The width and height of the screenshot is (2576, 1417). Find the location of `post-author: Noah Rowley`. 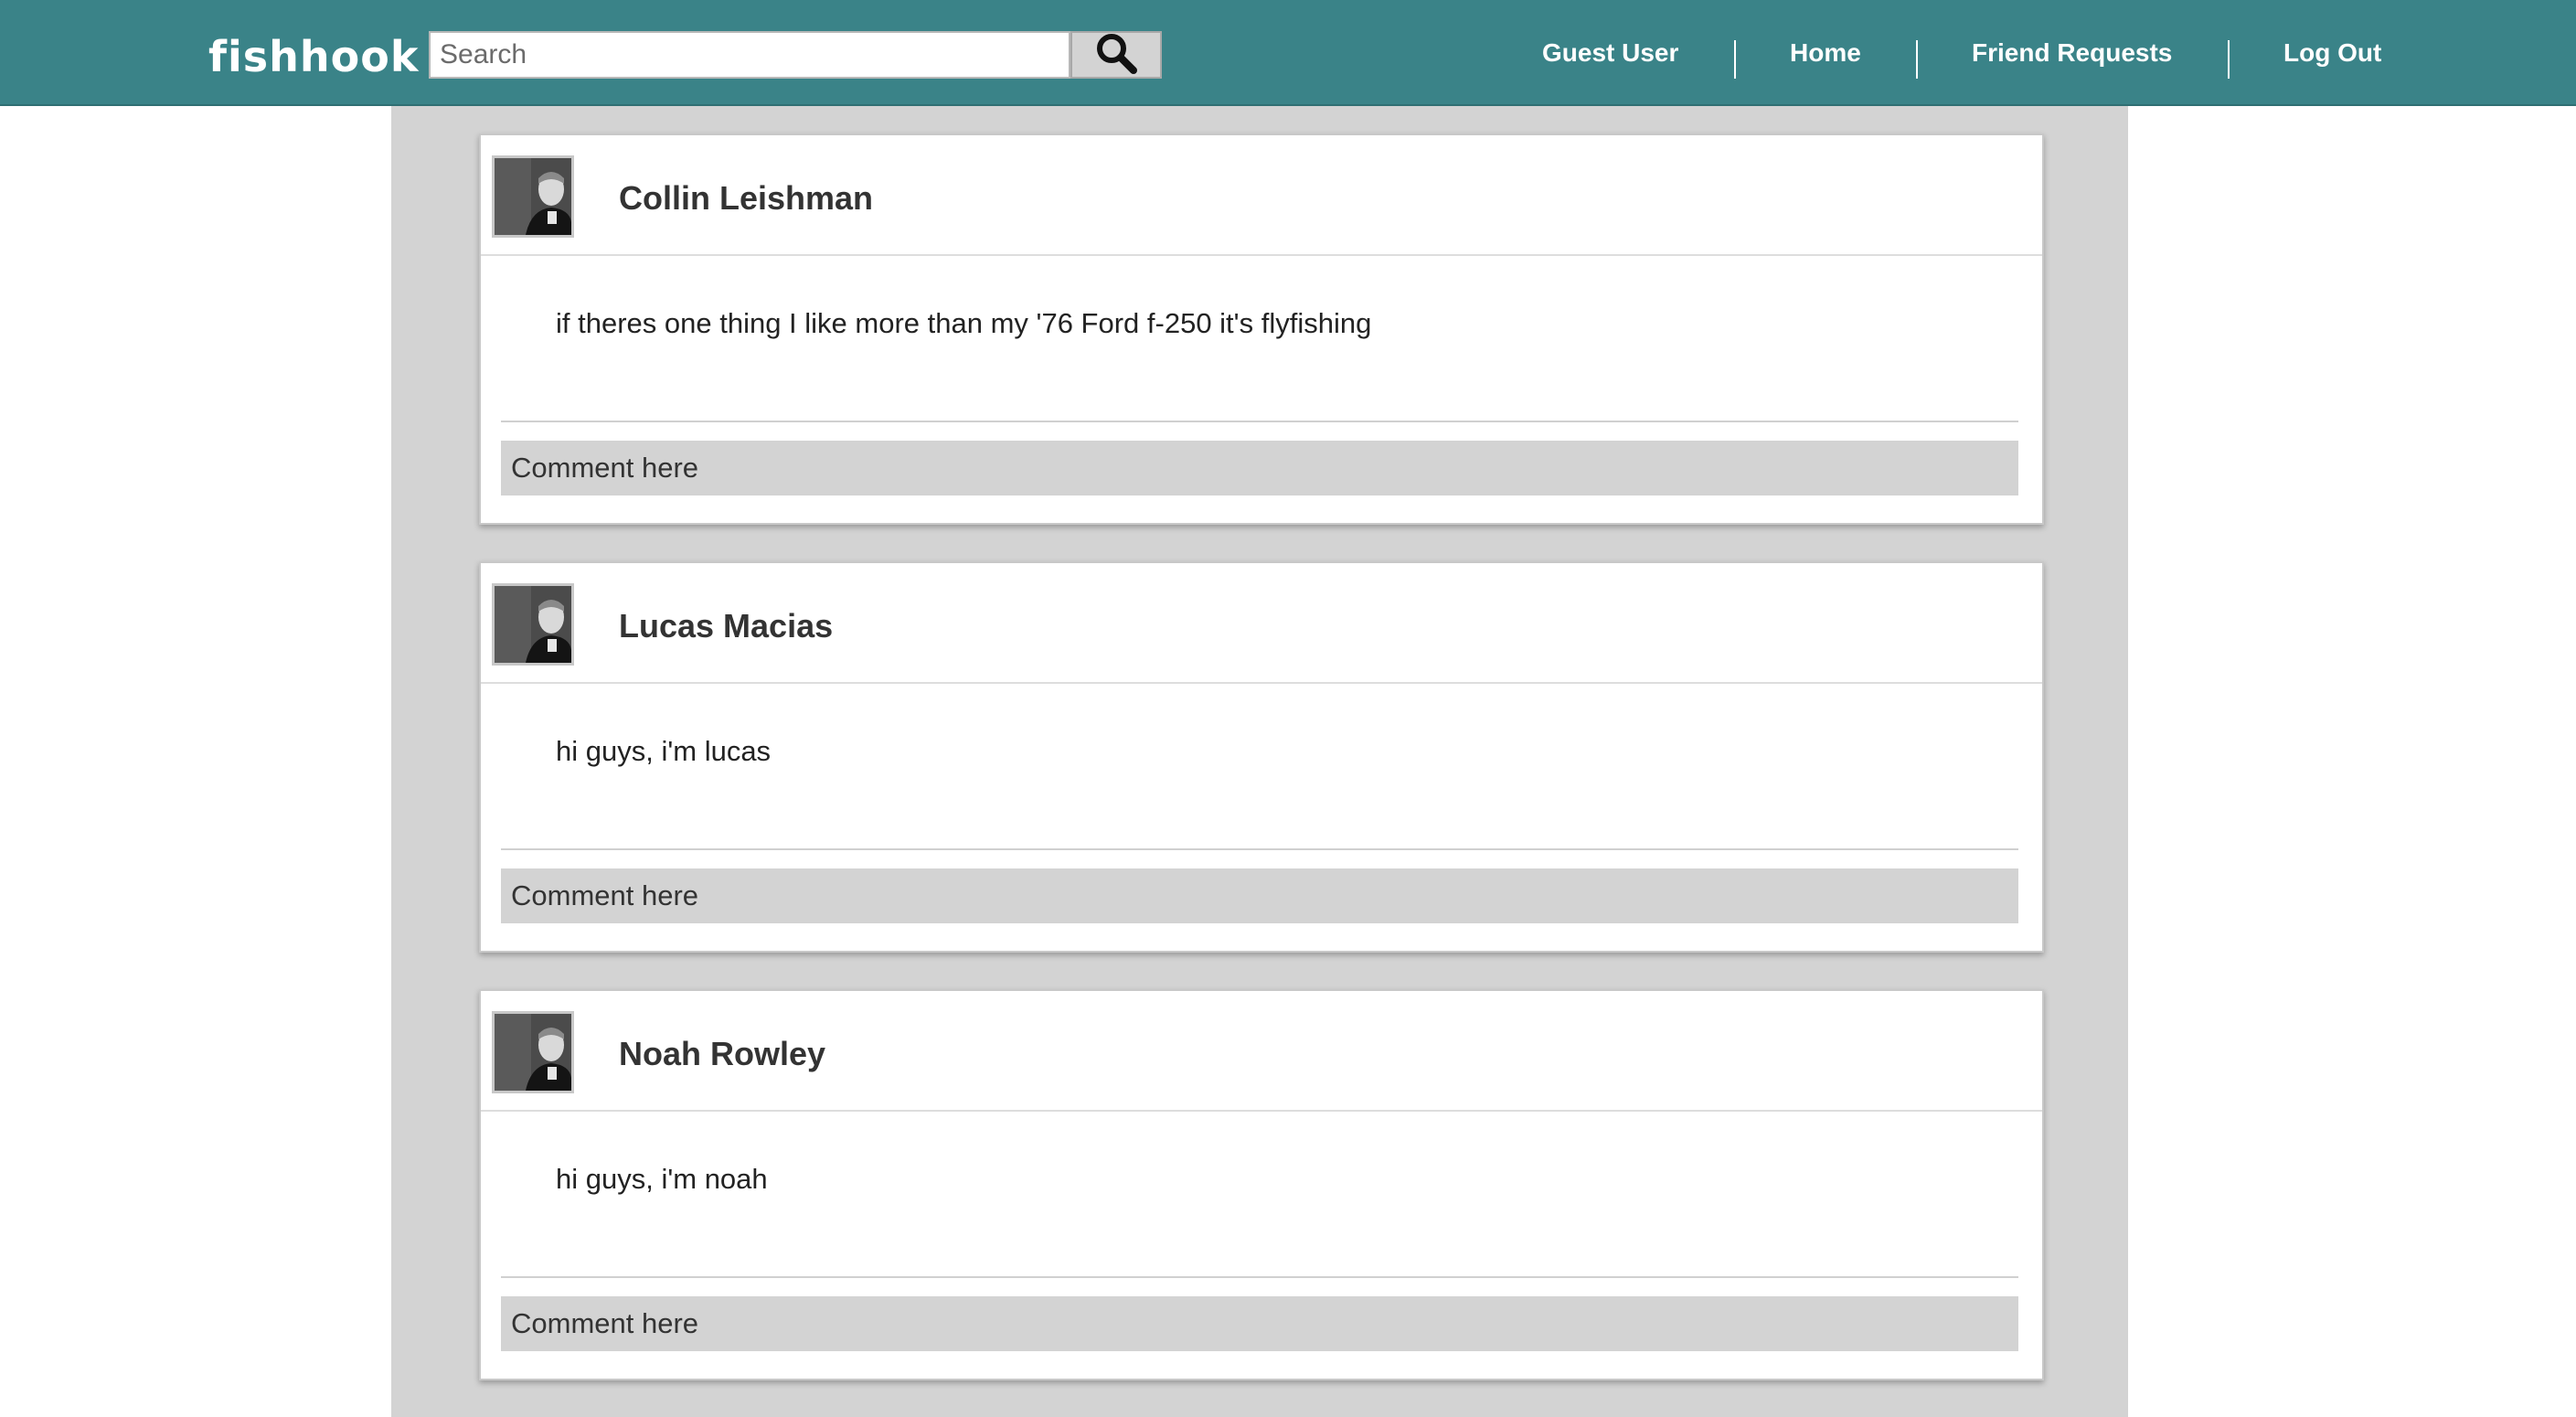

post-author: Noah Rowley is located at coordinates (722, 1054).